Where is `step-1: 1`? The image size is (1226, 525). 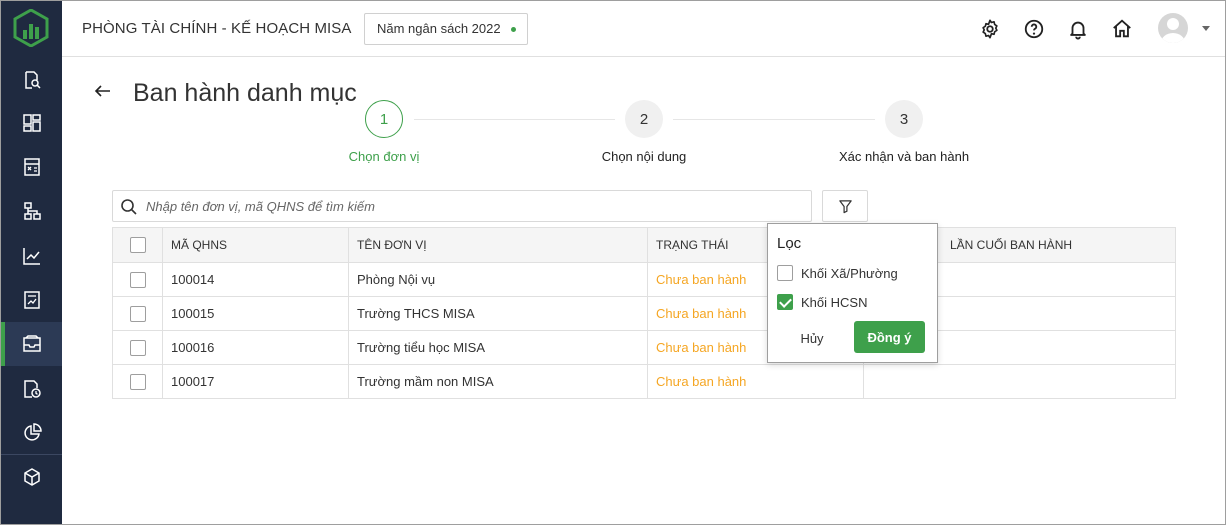 step-1: 1 is located at coordinates (384, 119).